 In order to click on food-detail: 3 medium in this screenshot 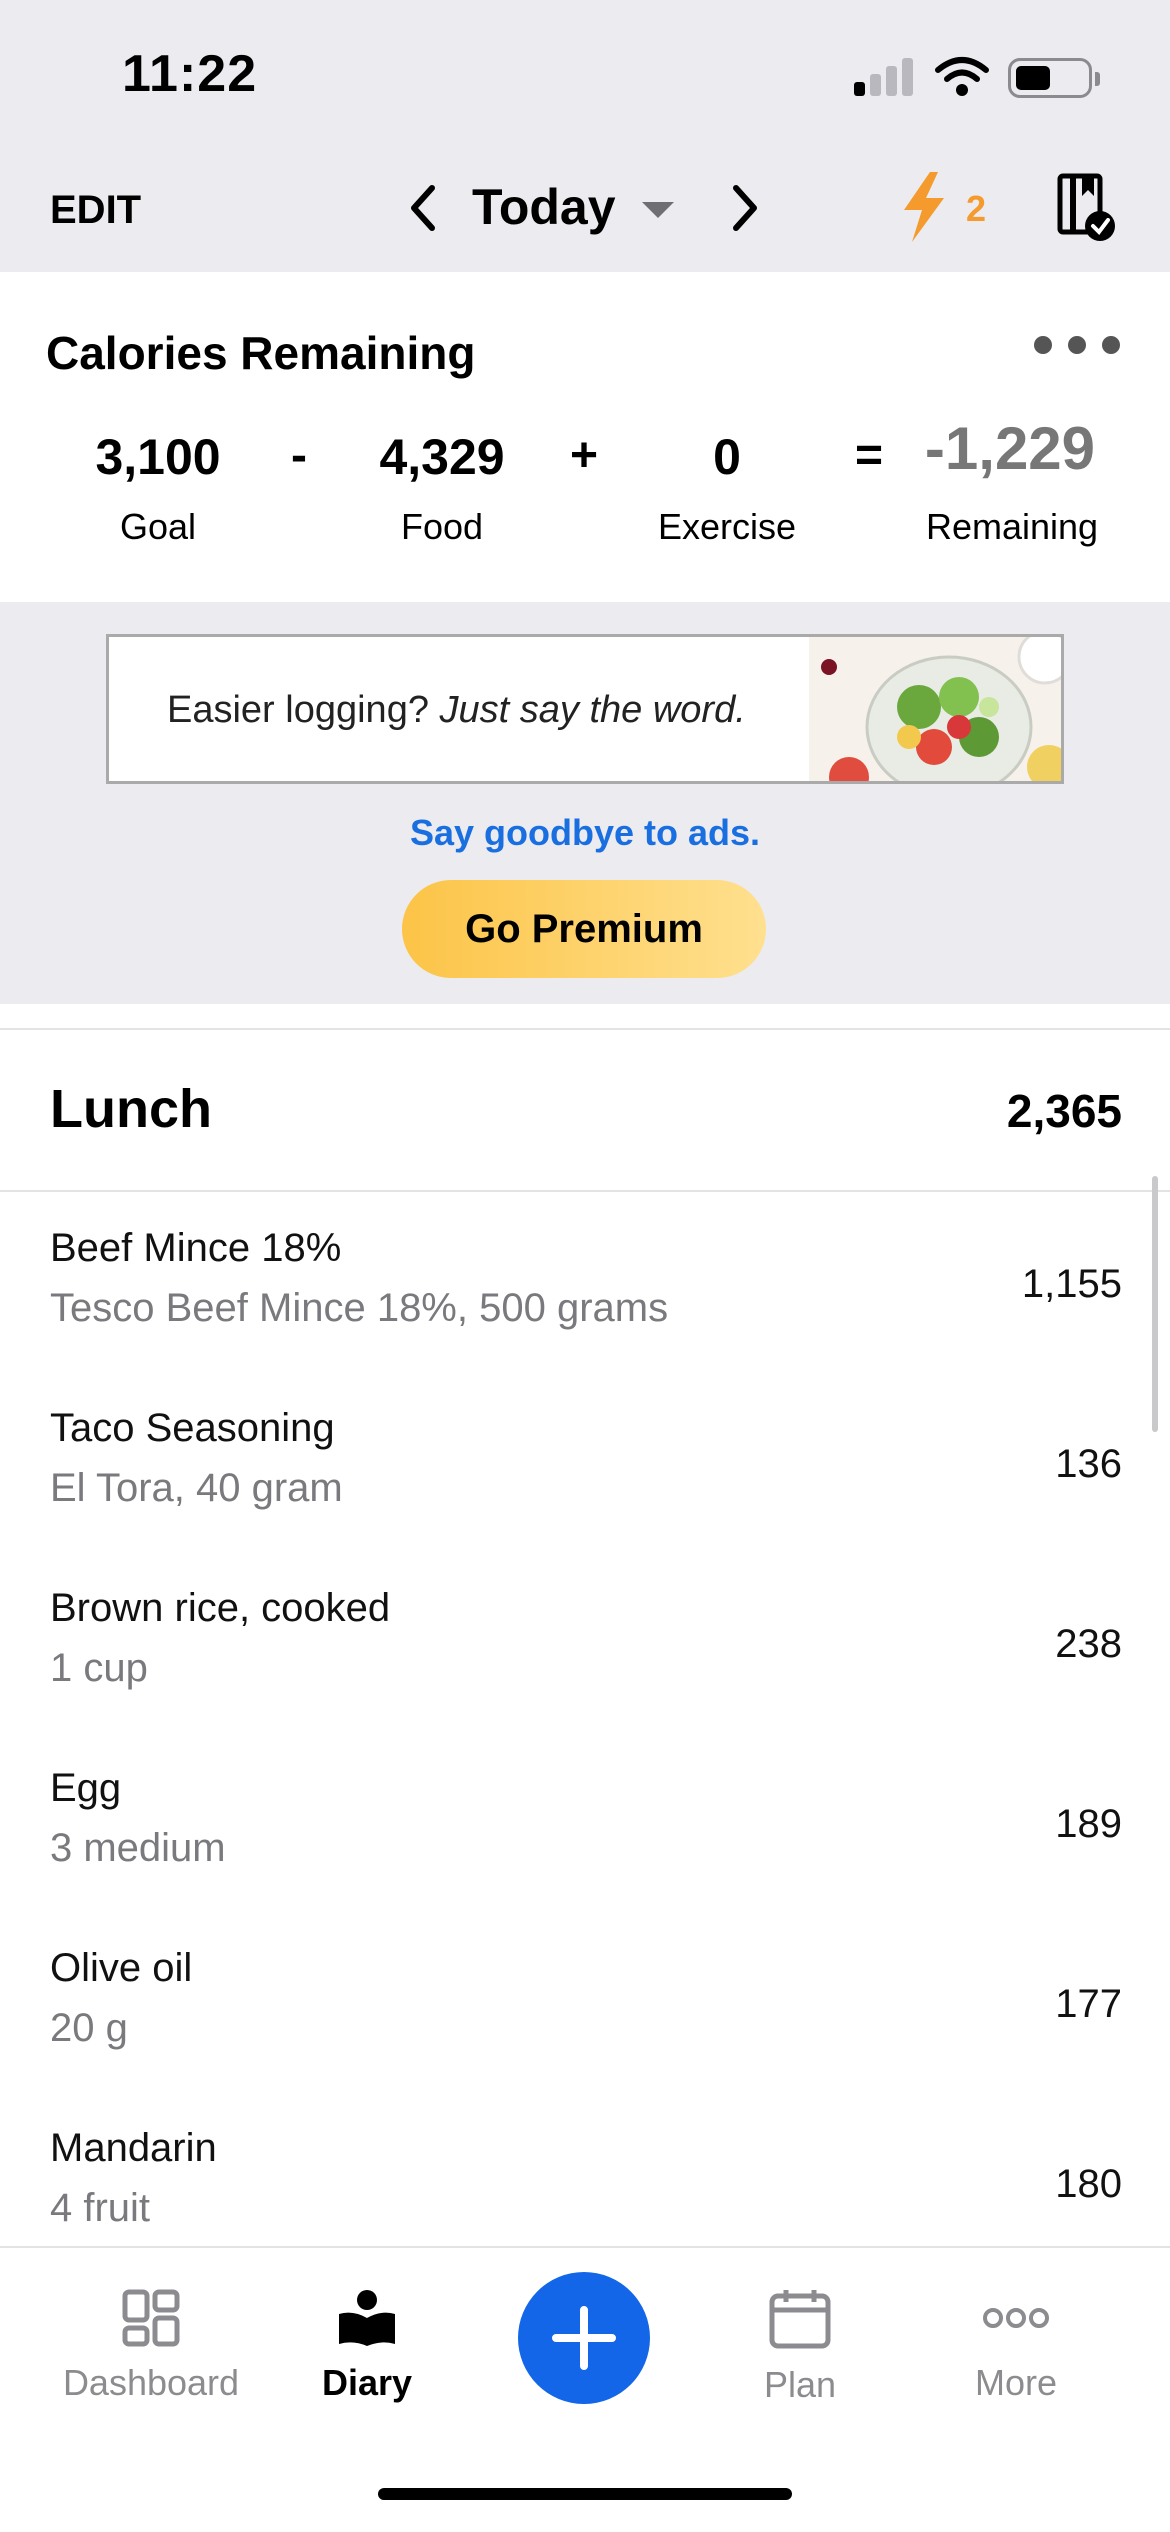, I will do `click(138, 1848)`.